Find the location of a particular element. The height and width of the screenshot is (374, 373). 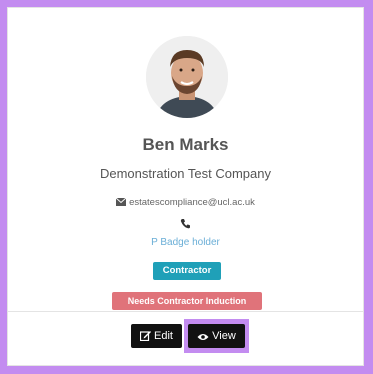

envelope-icon is located at coordinates (121, 201).